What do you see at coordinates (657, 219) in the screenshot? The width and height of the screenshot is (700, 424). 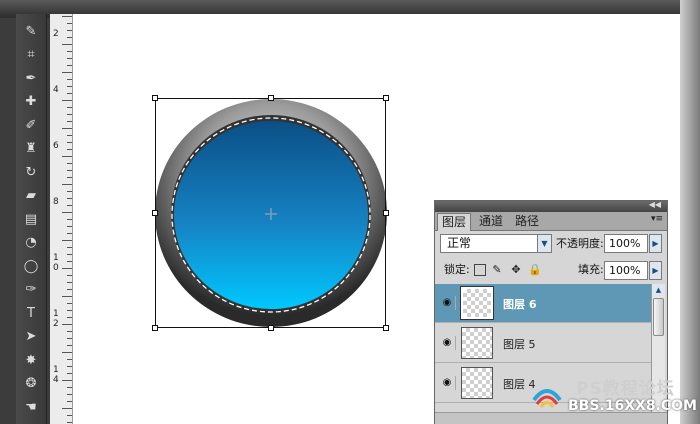 I see `panel-menu-icon: ▾≡` at bounding box center [657, 219].